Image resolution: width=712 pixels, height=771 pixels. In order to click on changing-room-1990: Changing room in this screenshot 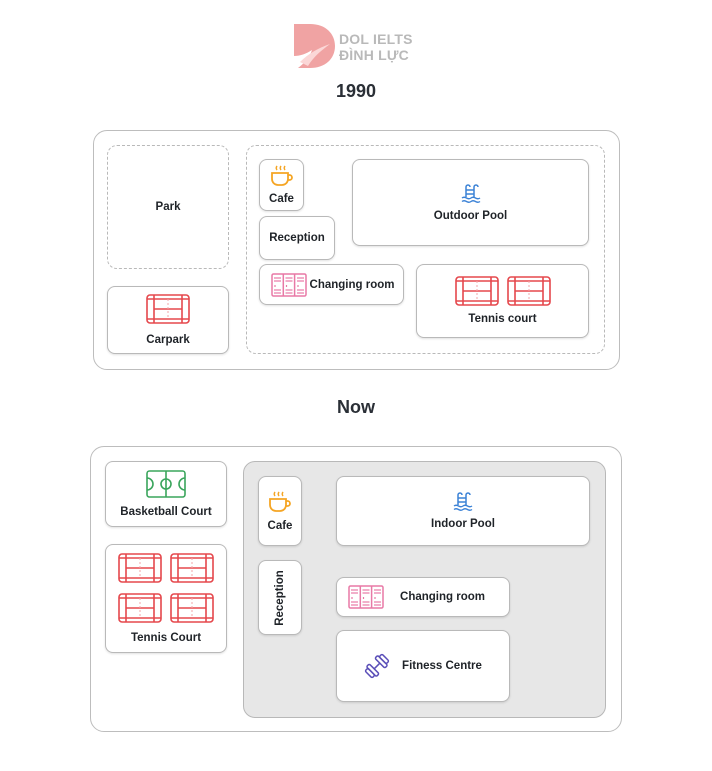, I will do `click(331, 284)`.